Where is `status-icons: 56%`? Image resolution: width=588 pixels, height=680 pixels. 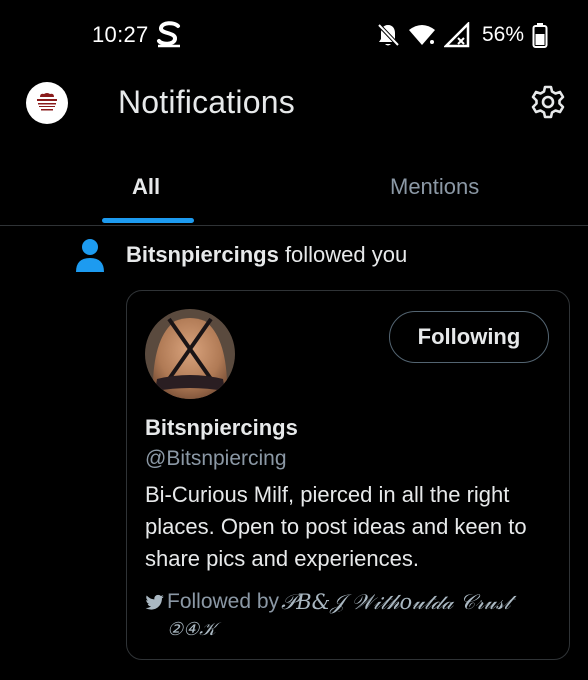
status-icons: 56% is located at coordinates (462, 35).